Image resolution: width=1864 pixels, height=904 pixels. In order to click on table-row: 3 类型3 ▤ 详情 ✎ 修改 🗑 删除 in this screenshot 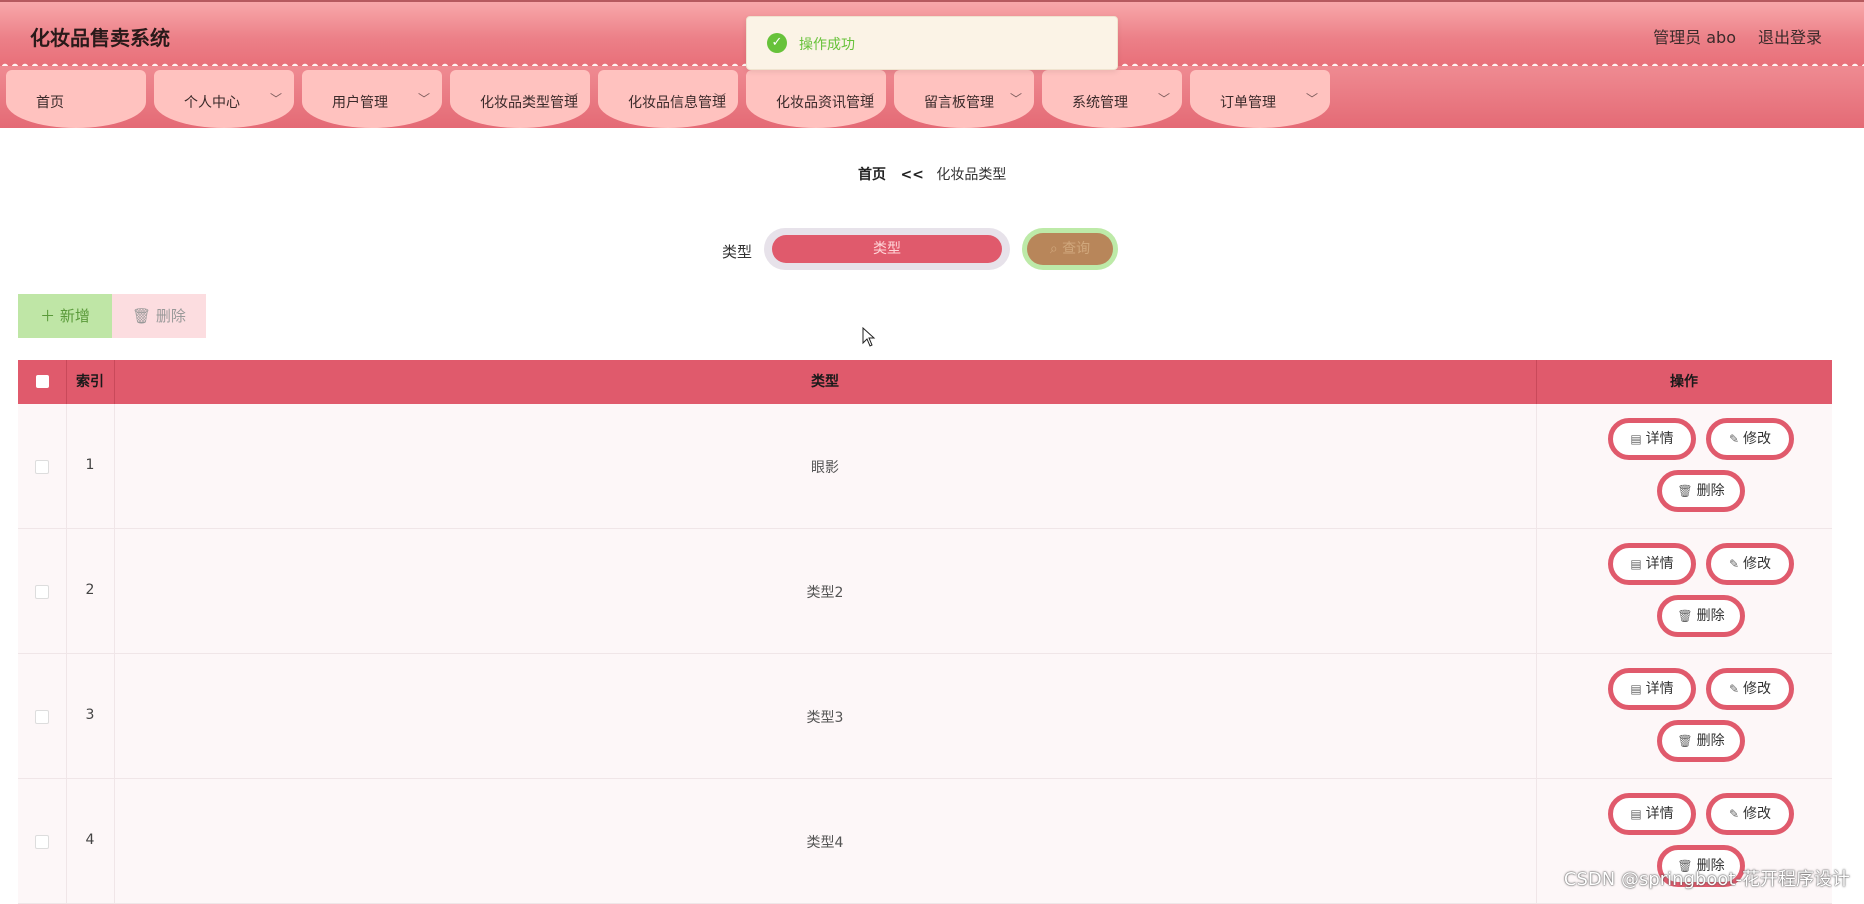, I will do `click(925, 716)`.